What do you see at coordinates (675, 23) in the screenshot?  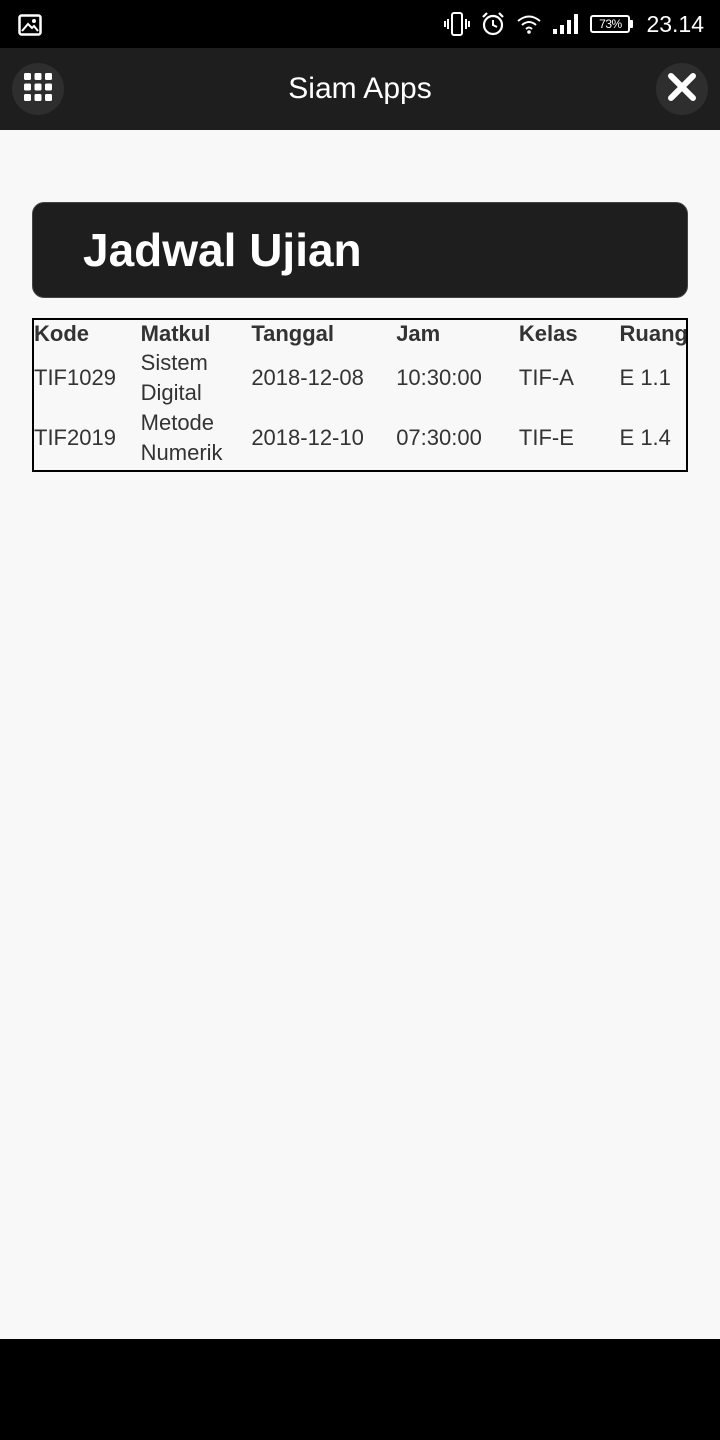 I see `status-time: 23.14` at bounding box center [675, 23].